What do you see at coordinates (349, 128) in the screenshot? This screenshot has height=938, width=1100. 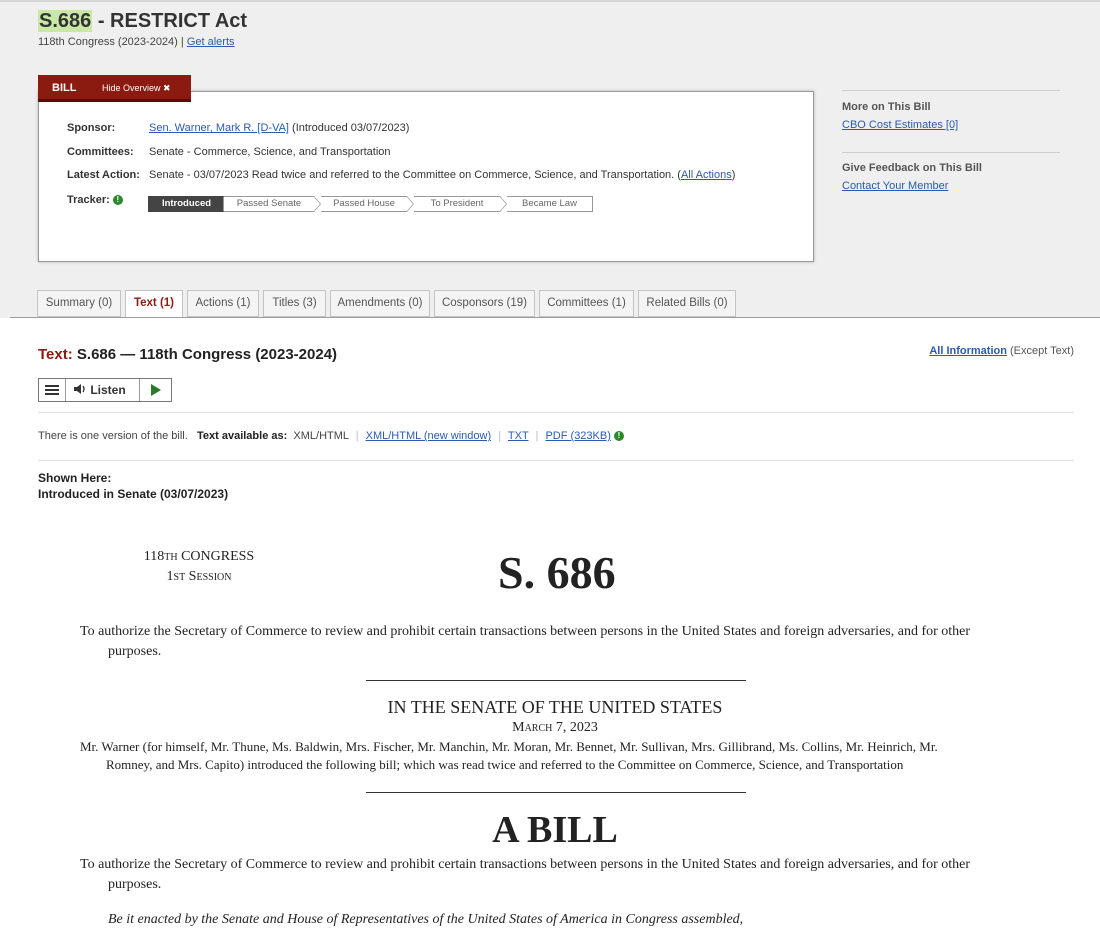 I see `sponsor-intro: (Introduced 03/07/2023)` at bounding box center [349, 128].